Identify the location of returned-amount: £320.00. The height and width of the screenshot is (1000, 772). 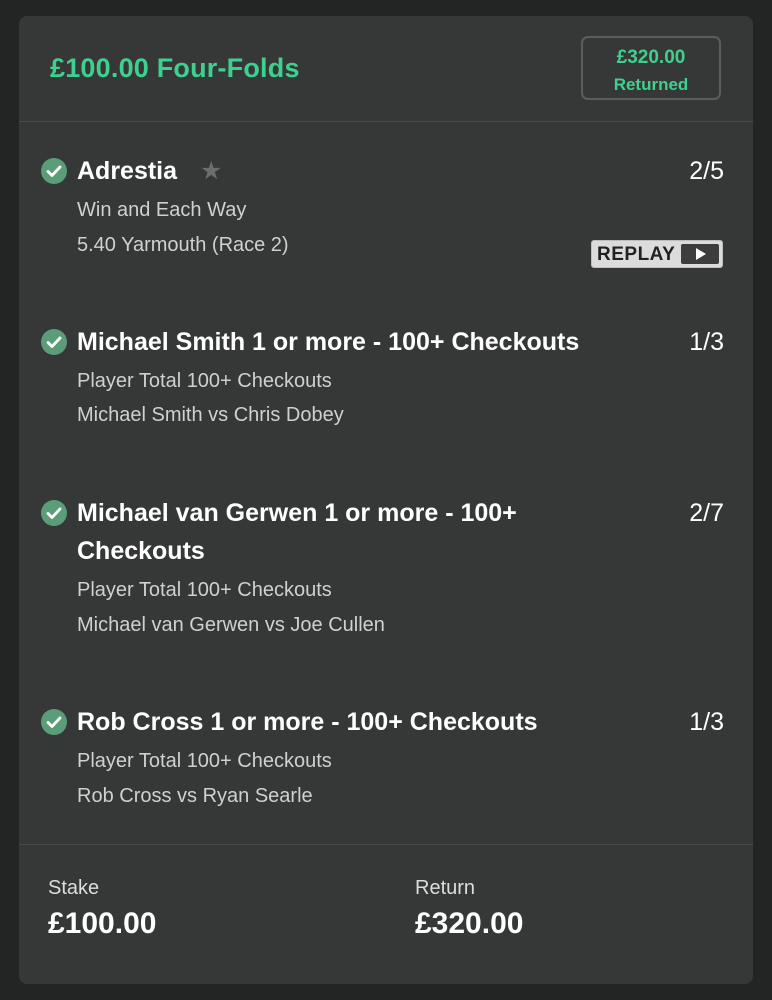
(651, 57).